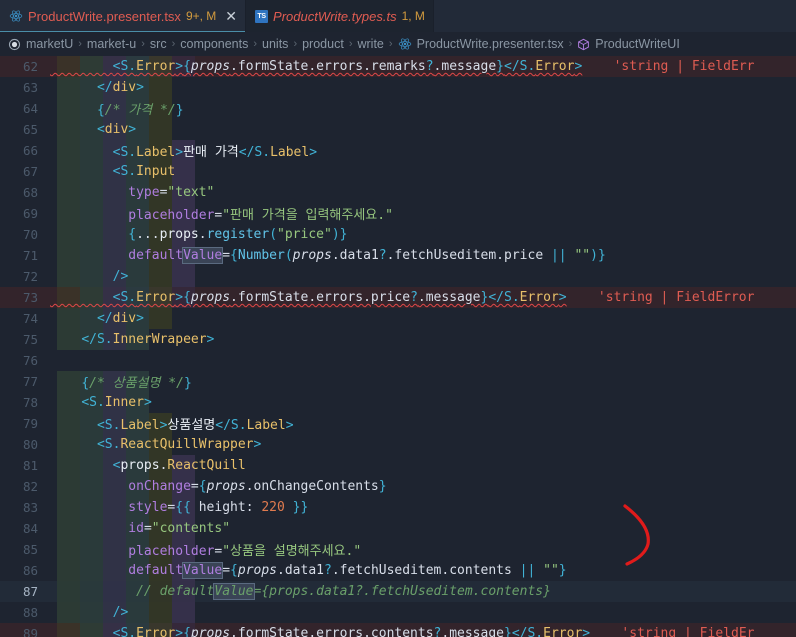 The width and height of the screenshot is (796, 637). I want to click on code-text: </div>, so click(120, 87).